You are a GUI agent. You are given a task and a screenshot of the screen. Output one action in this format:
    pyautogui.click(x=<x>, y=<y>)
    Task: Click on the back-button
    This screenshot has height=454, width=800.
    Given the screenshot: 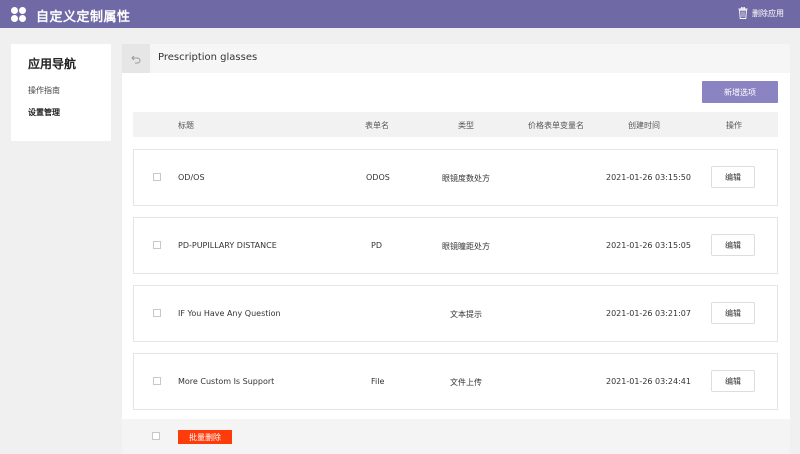 What is the action you would take?
    pyautogui.click(x=136, y=58)
    